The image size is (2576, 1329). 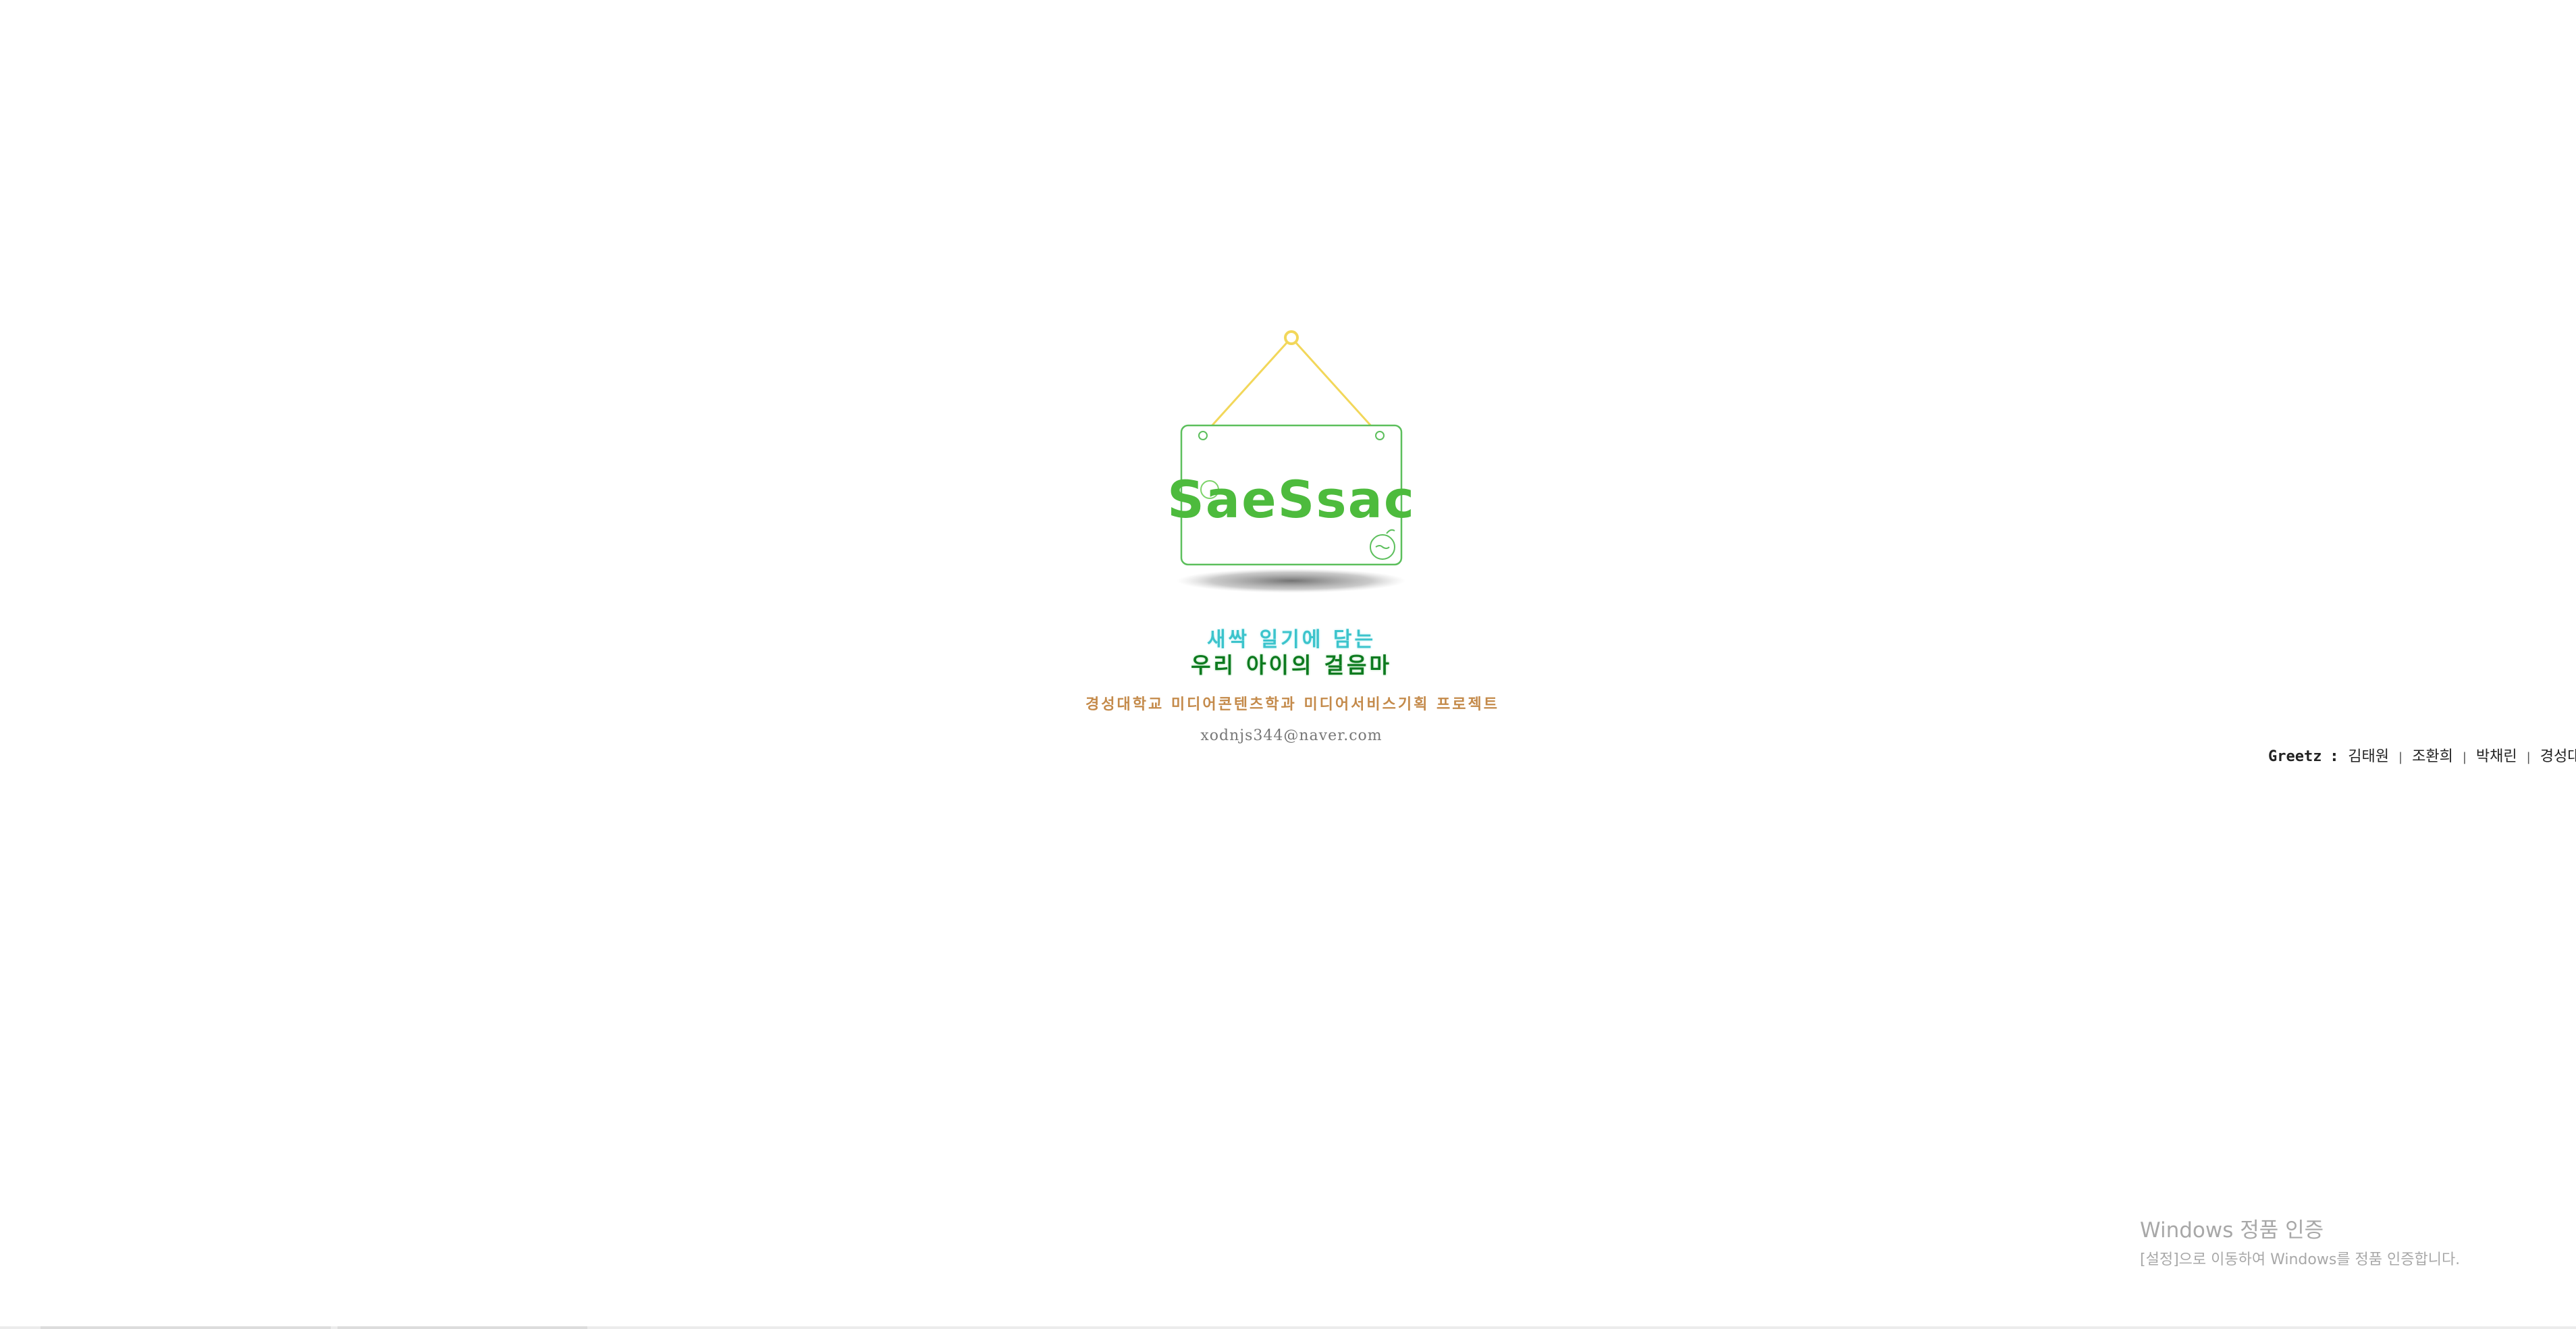 I want to click on greetz-colon: :, so click(x=2334, y=756).